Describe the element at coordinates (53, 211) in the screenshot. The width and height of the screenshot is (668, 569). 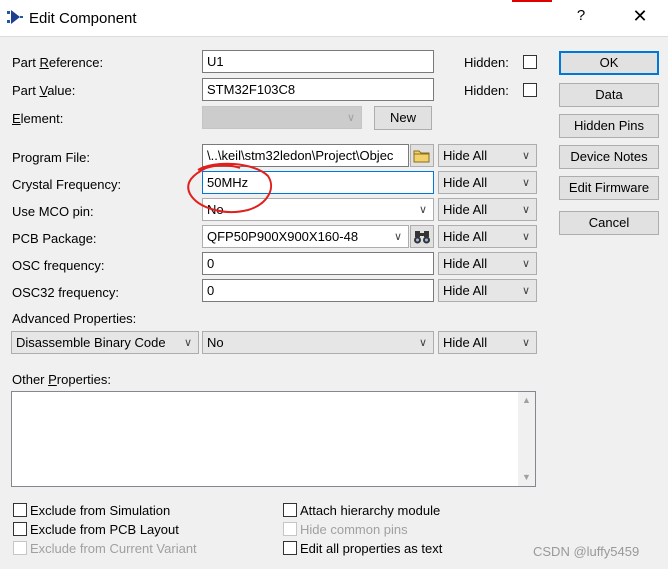
I see `use-mco-pin-label: Use MCO pin:` at that location.